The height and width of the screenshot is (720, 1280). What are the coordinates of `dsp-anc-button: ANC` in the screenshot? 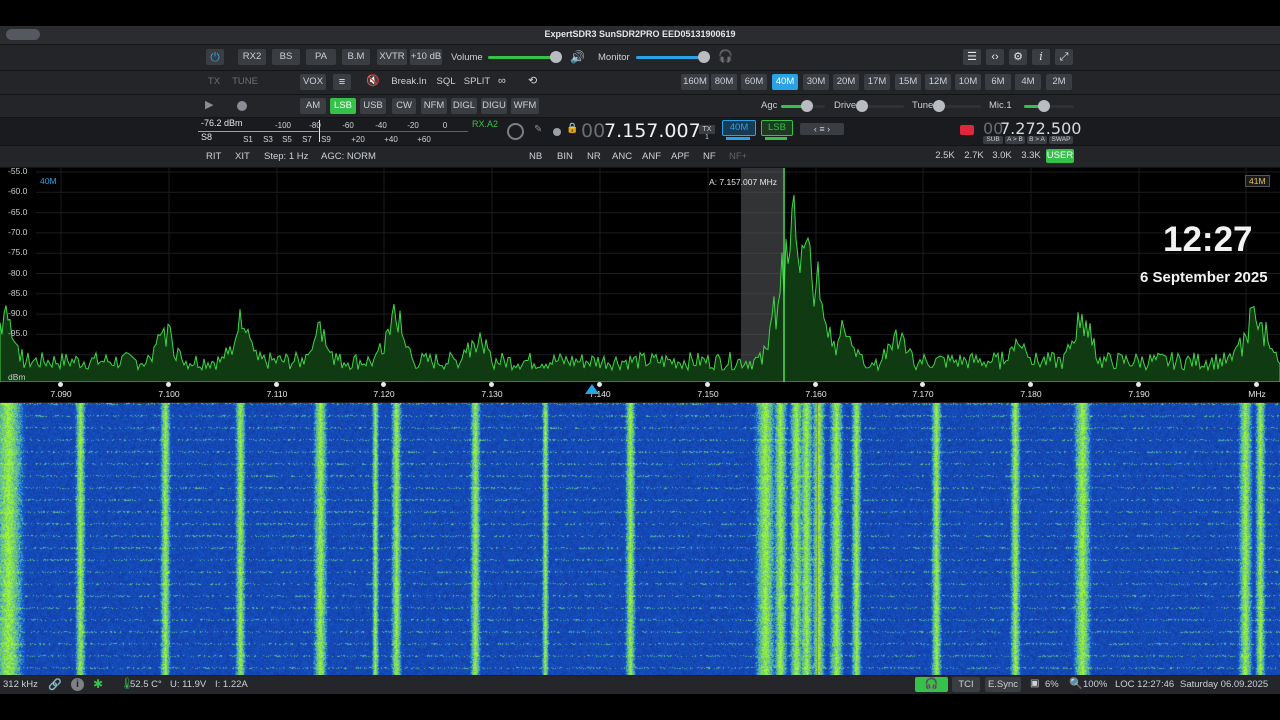 It's located at (622, 156).